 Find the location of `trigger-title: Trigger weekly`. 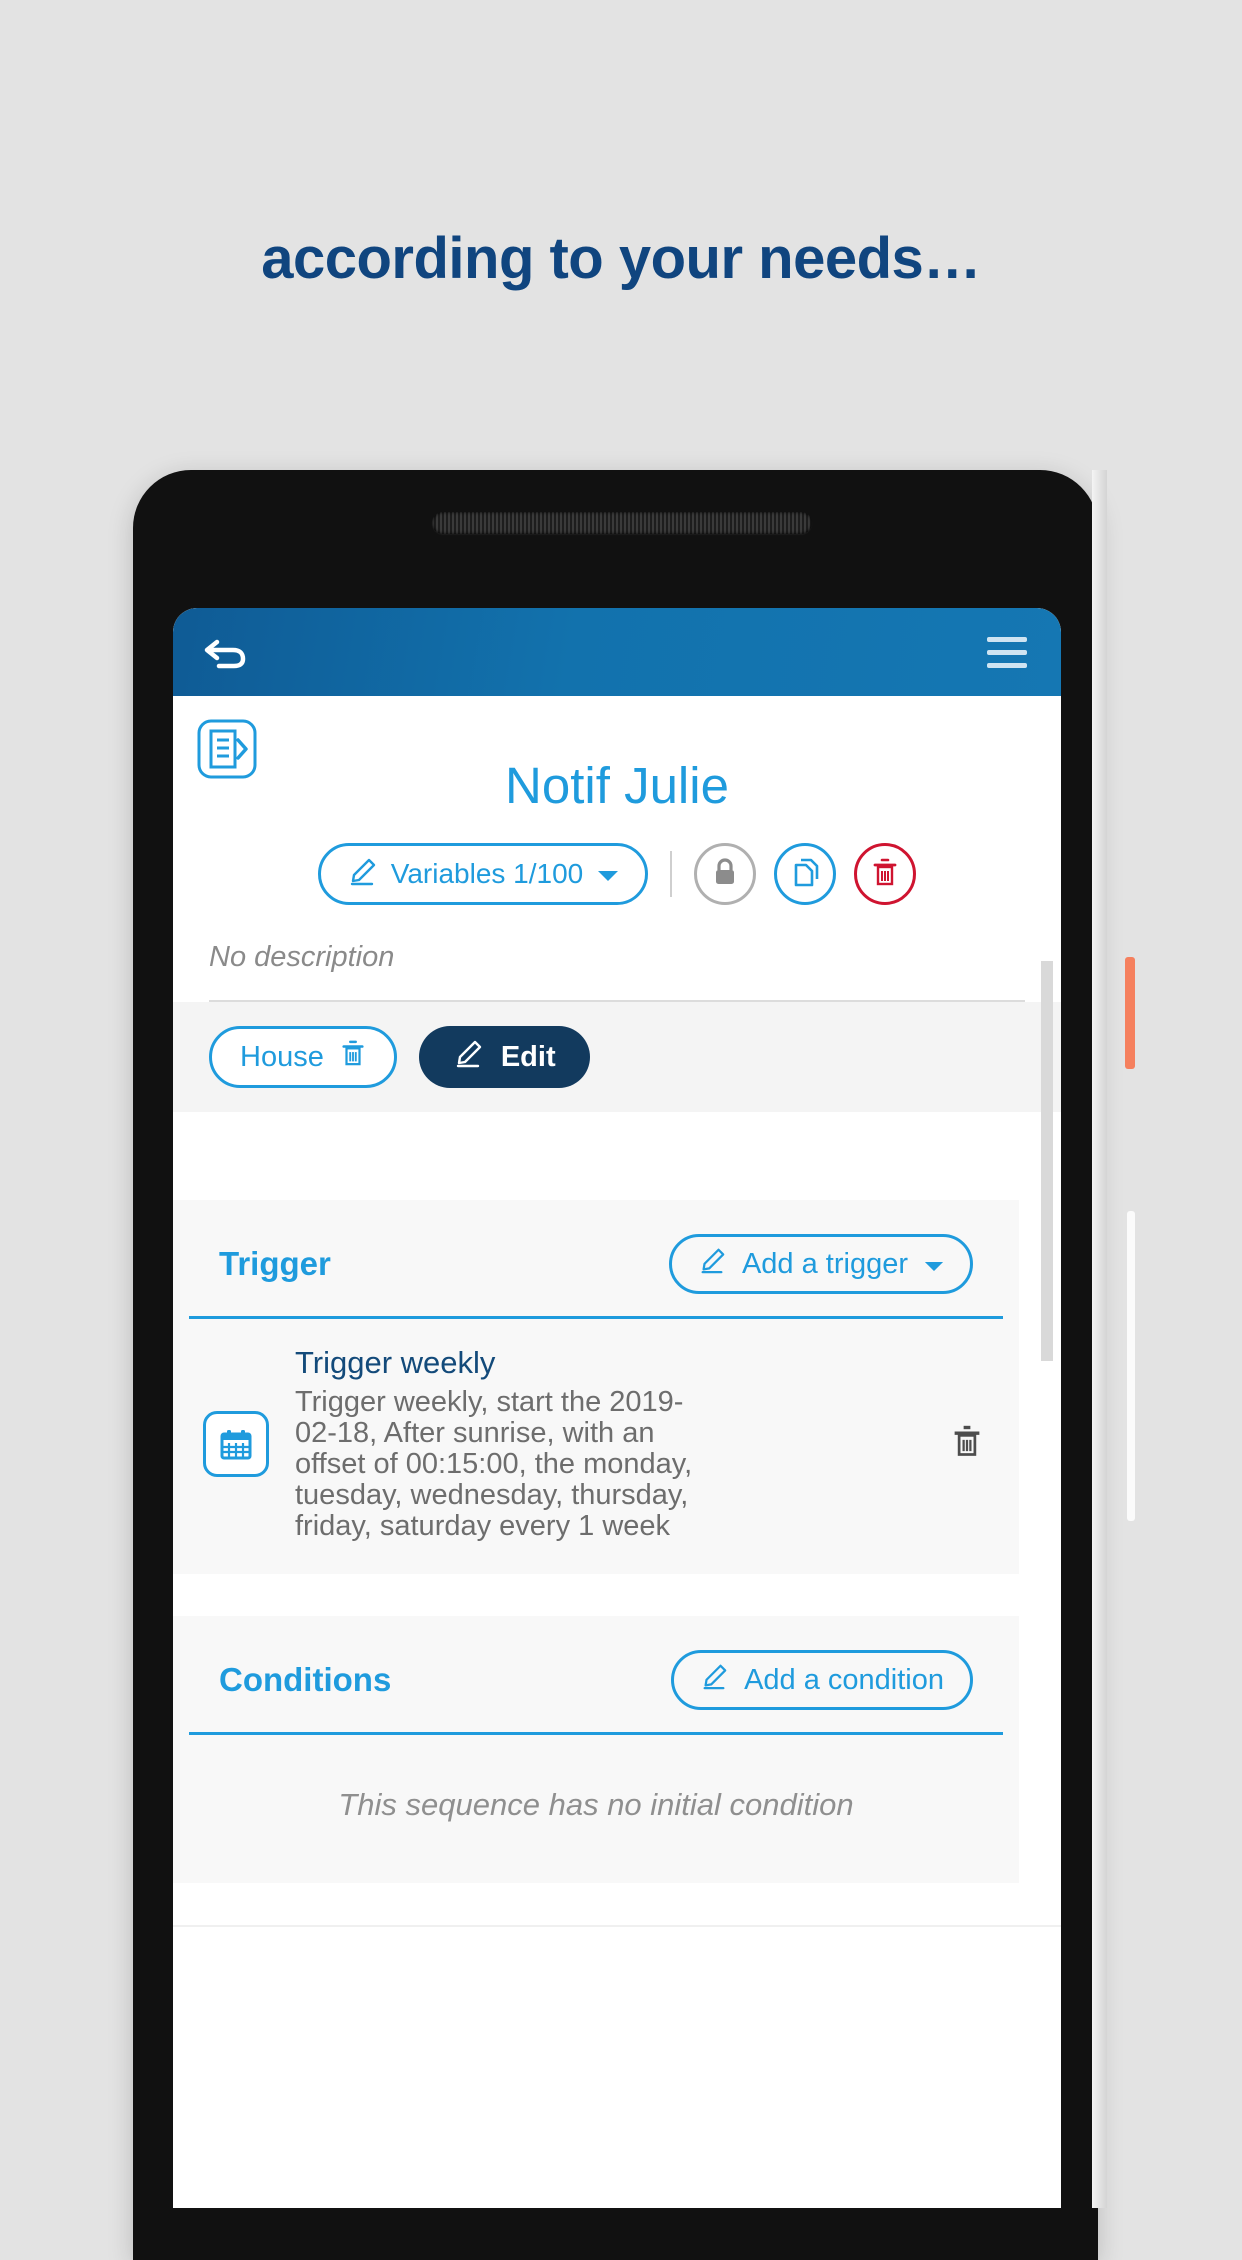

trigger-title: Trigger weekly is located at coordinates (395, 1362).